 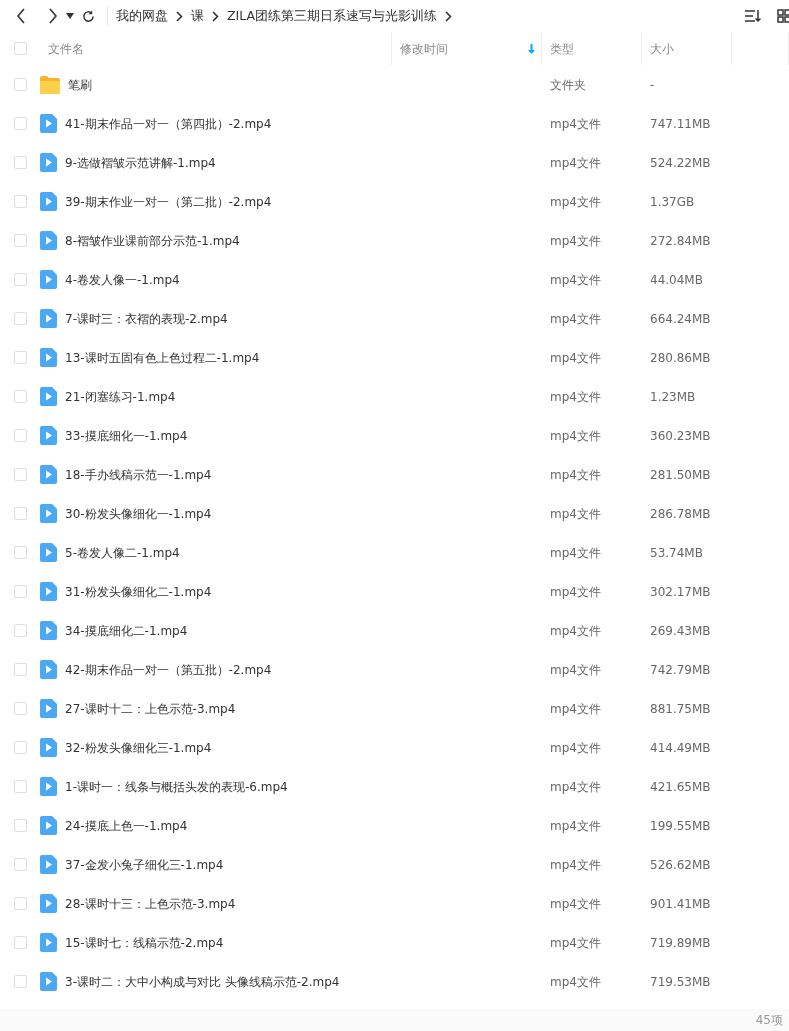 I want to click on file-name: 4-卷发人像一-1.mp4, so click(x=122, y=279).